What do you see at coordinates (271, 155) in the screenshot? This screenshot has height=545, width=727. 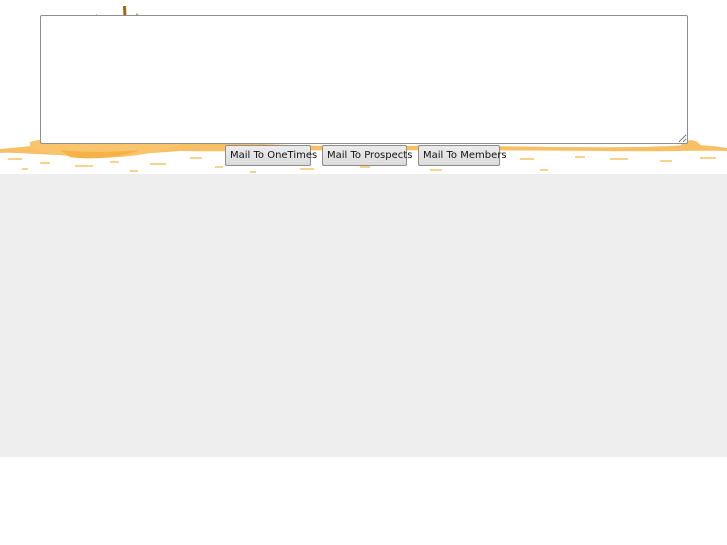 I see `mail-to-onetimes-button: Mail To OneTimes` at bounding box center [271, 155].